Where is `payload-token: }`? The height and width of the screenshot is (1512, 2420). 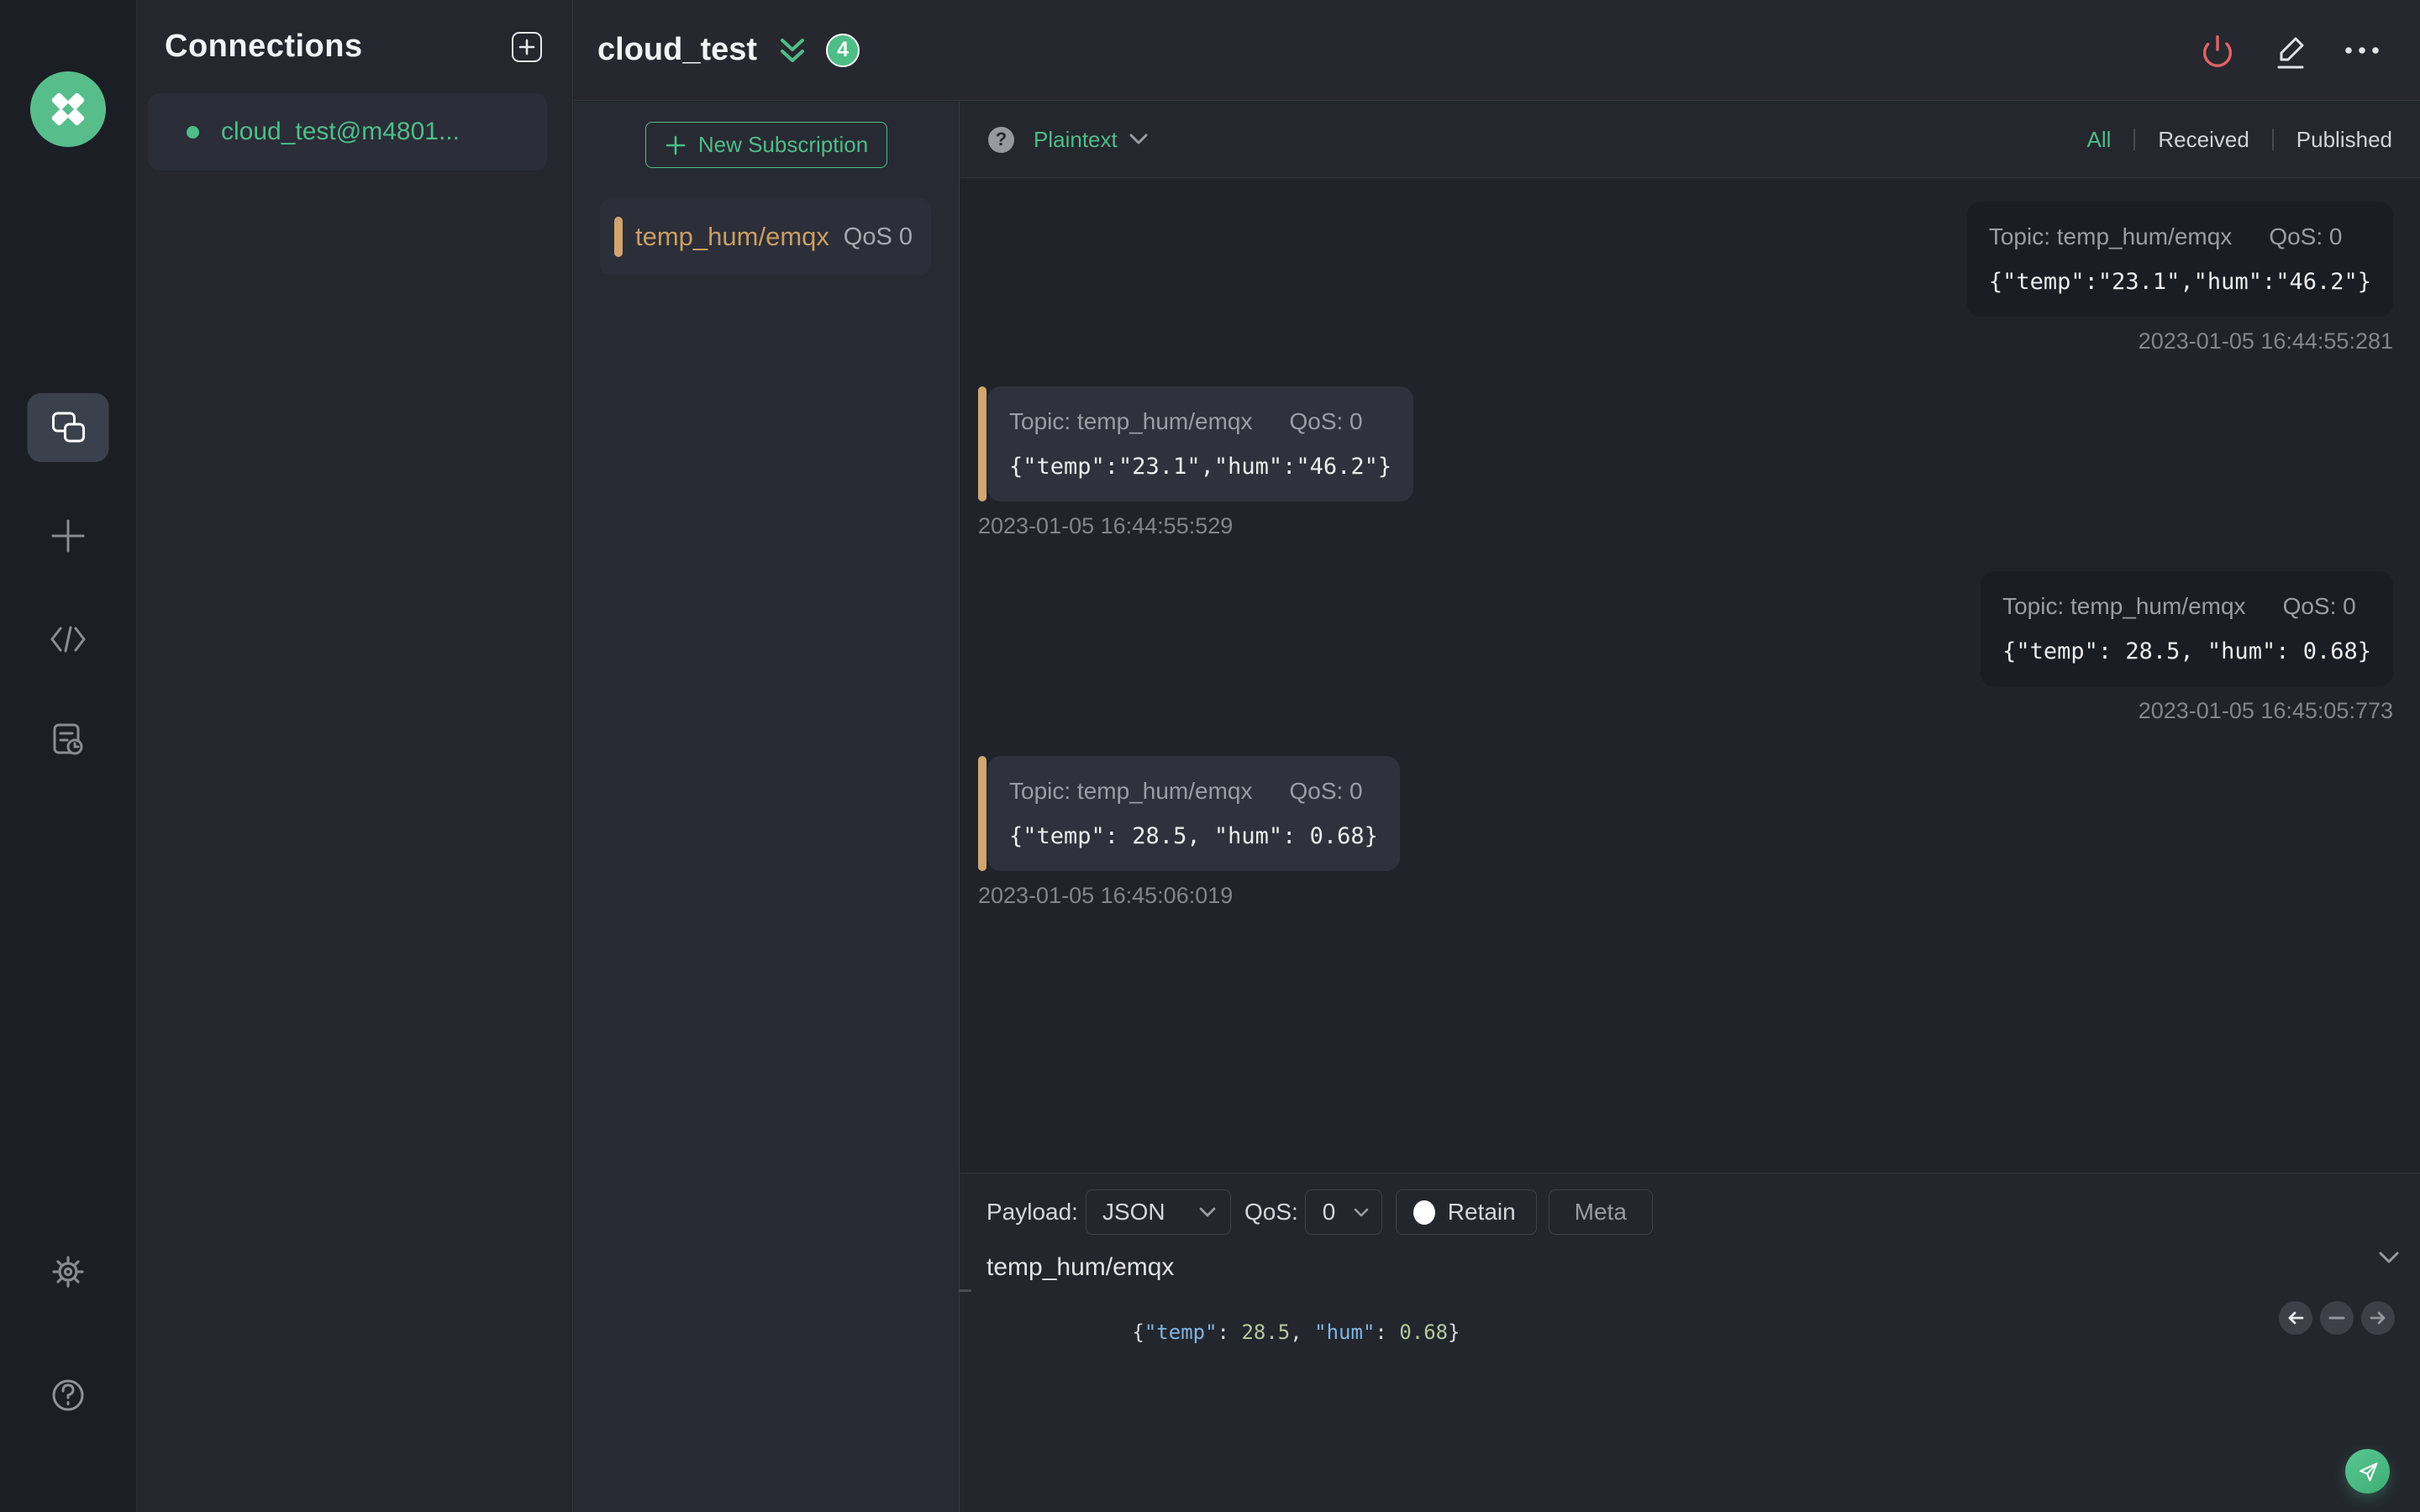 payload-token: } is located at coordinates (1454, 1332).